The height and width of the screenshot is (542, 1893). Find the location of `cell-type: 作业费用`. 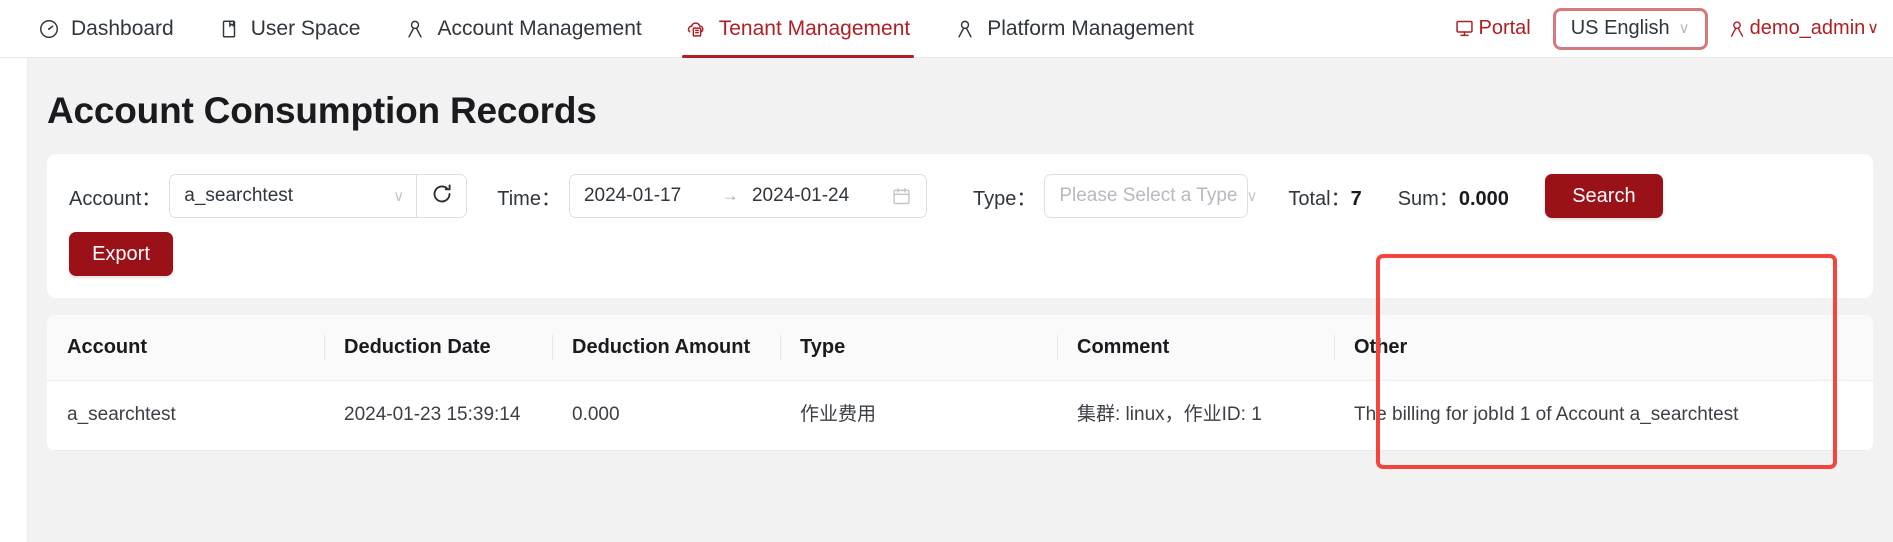

cell-type: 作业费用 is located at coordinates (918, 415).